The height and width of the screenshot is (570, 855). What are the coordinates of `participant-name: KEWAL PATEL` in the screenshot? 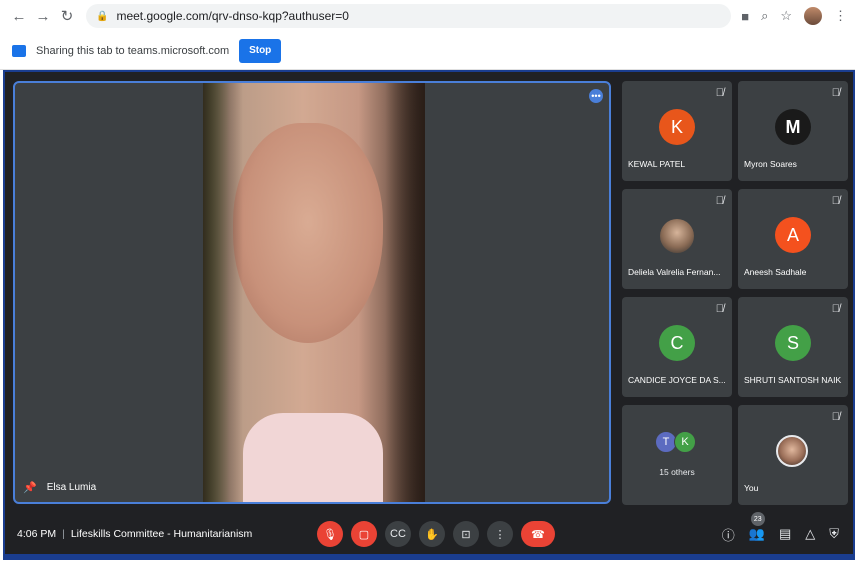 It's located at (657, 164).